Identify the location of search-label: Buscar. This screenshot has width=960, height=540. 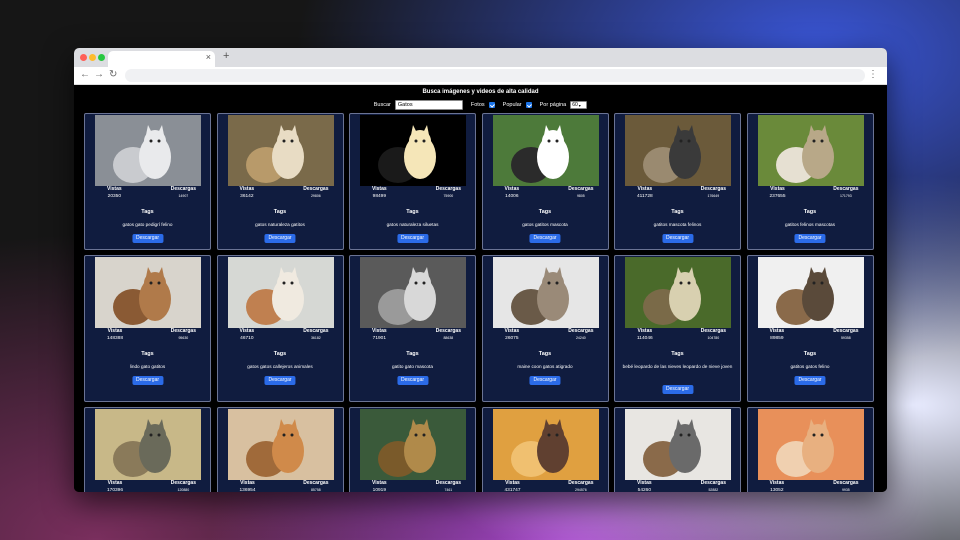
(382, 105).